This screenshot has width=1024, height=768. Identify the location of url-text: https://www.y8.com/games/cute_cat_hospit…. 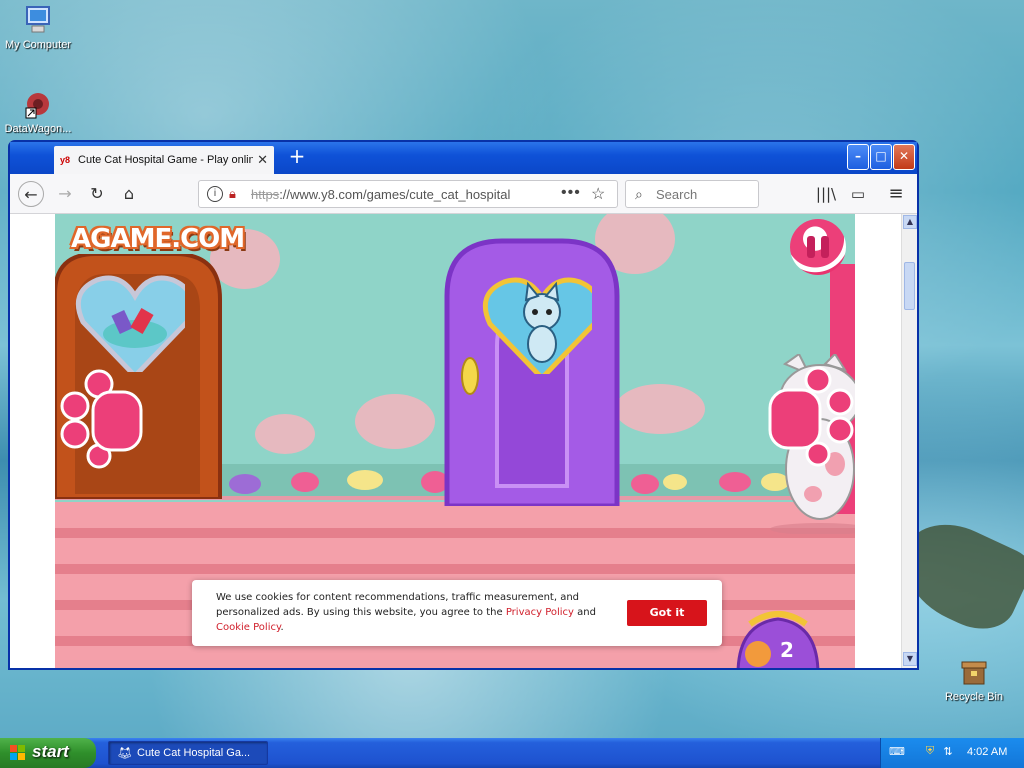
(381, 194).